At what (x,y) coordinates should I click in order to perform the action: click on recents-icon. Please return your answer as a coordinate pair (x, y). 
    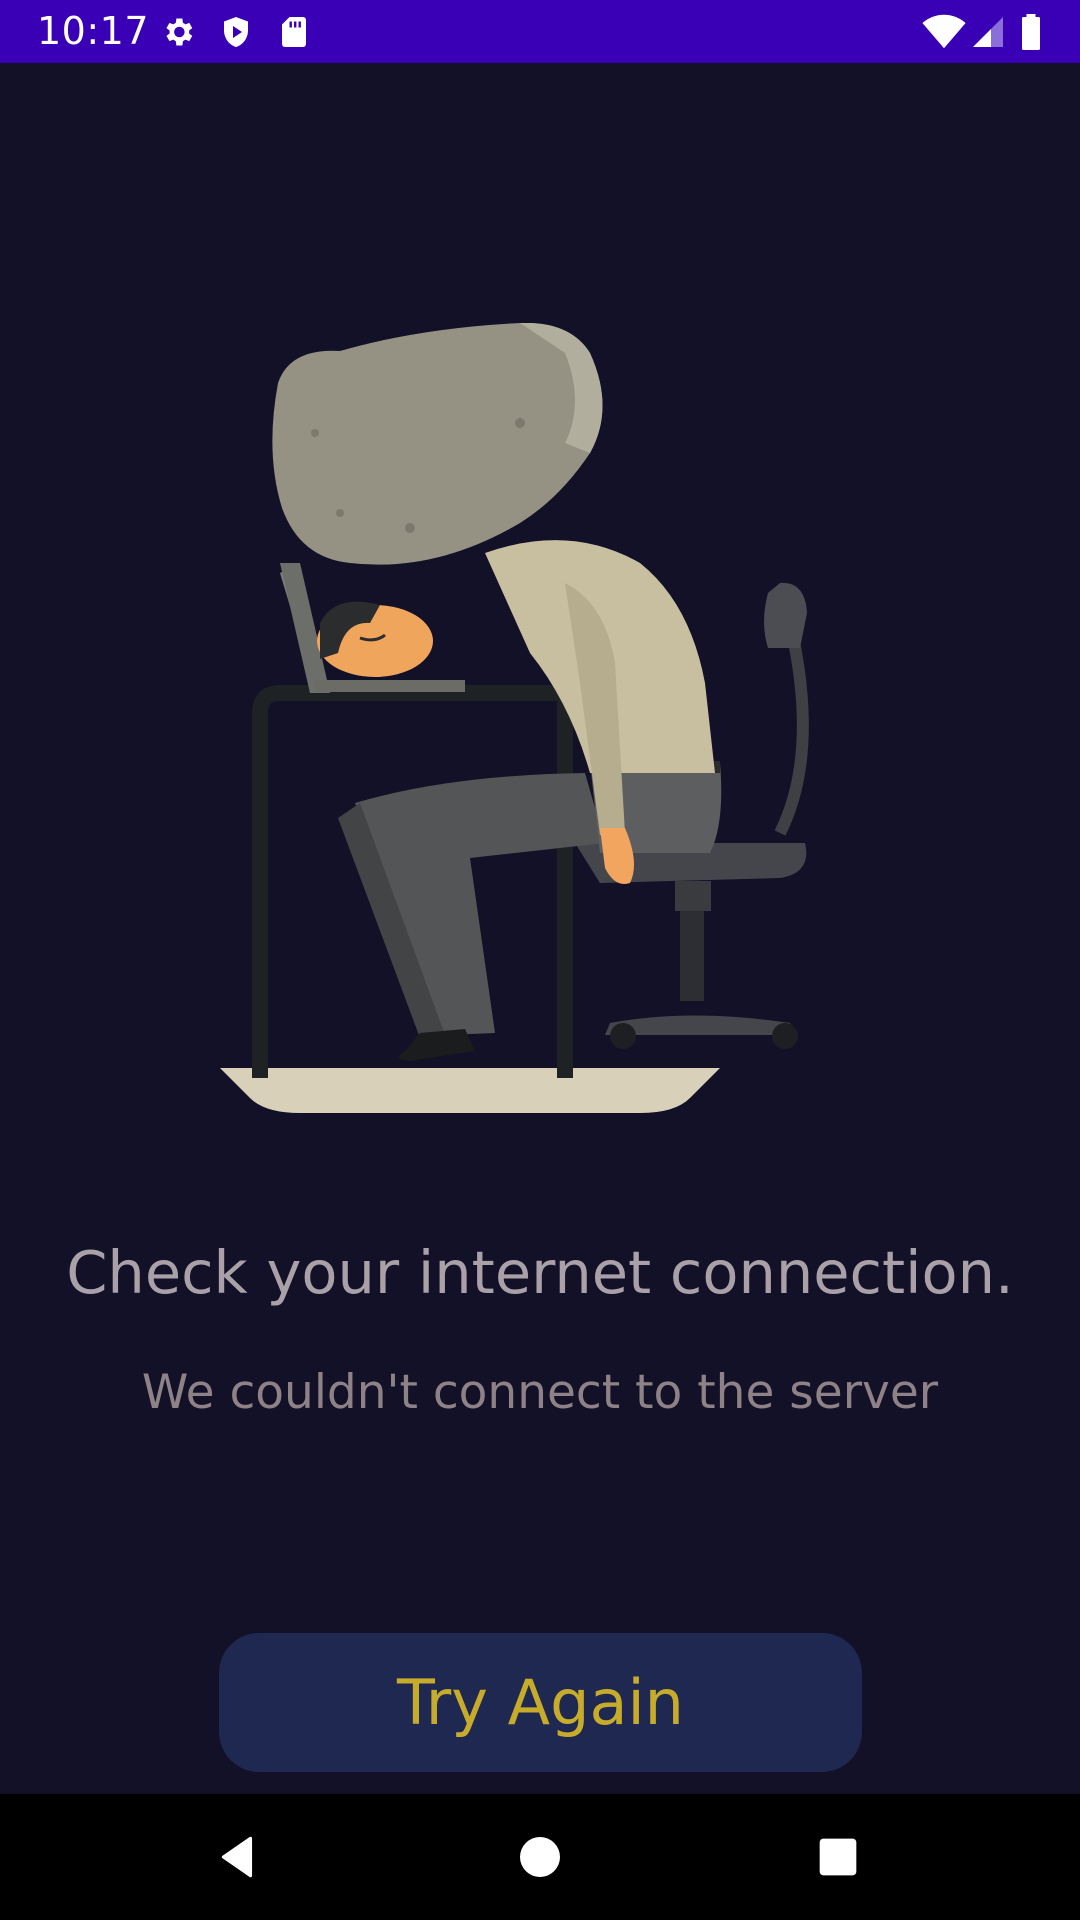
    Looking at the image, I should click on (838, 1857).